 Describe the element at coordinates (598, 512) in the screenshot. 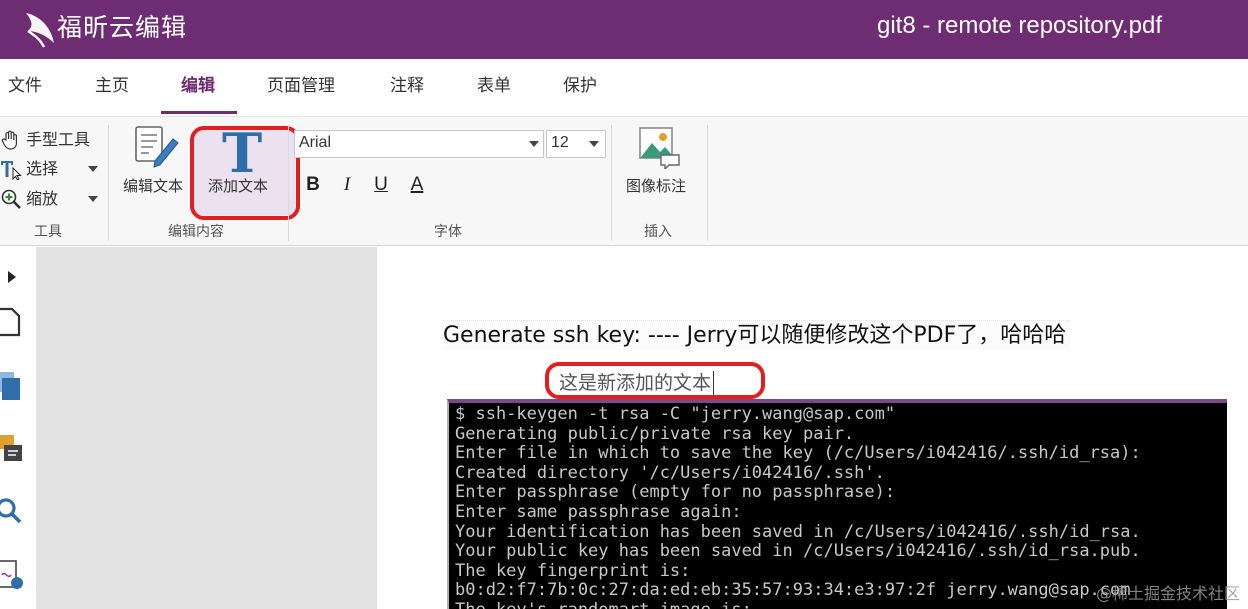

I see `terminal-line: Enter same passphrase again:` at that location.